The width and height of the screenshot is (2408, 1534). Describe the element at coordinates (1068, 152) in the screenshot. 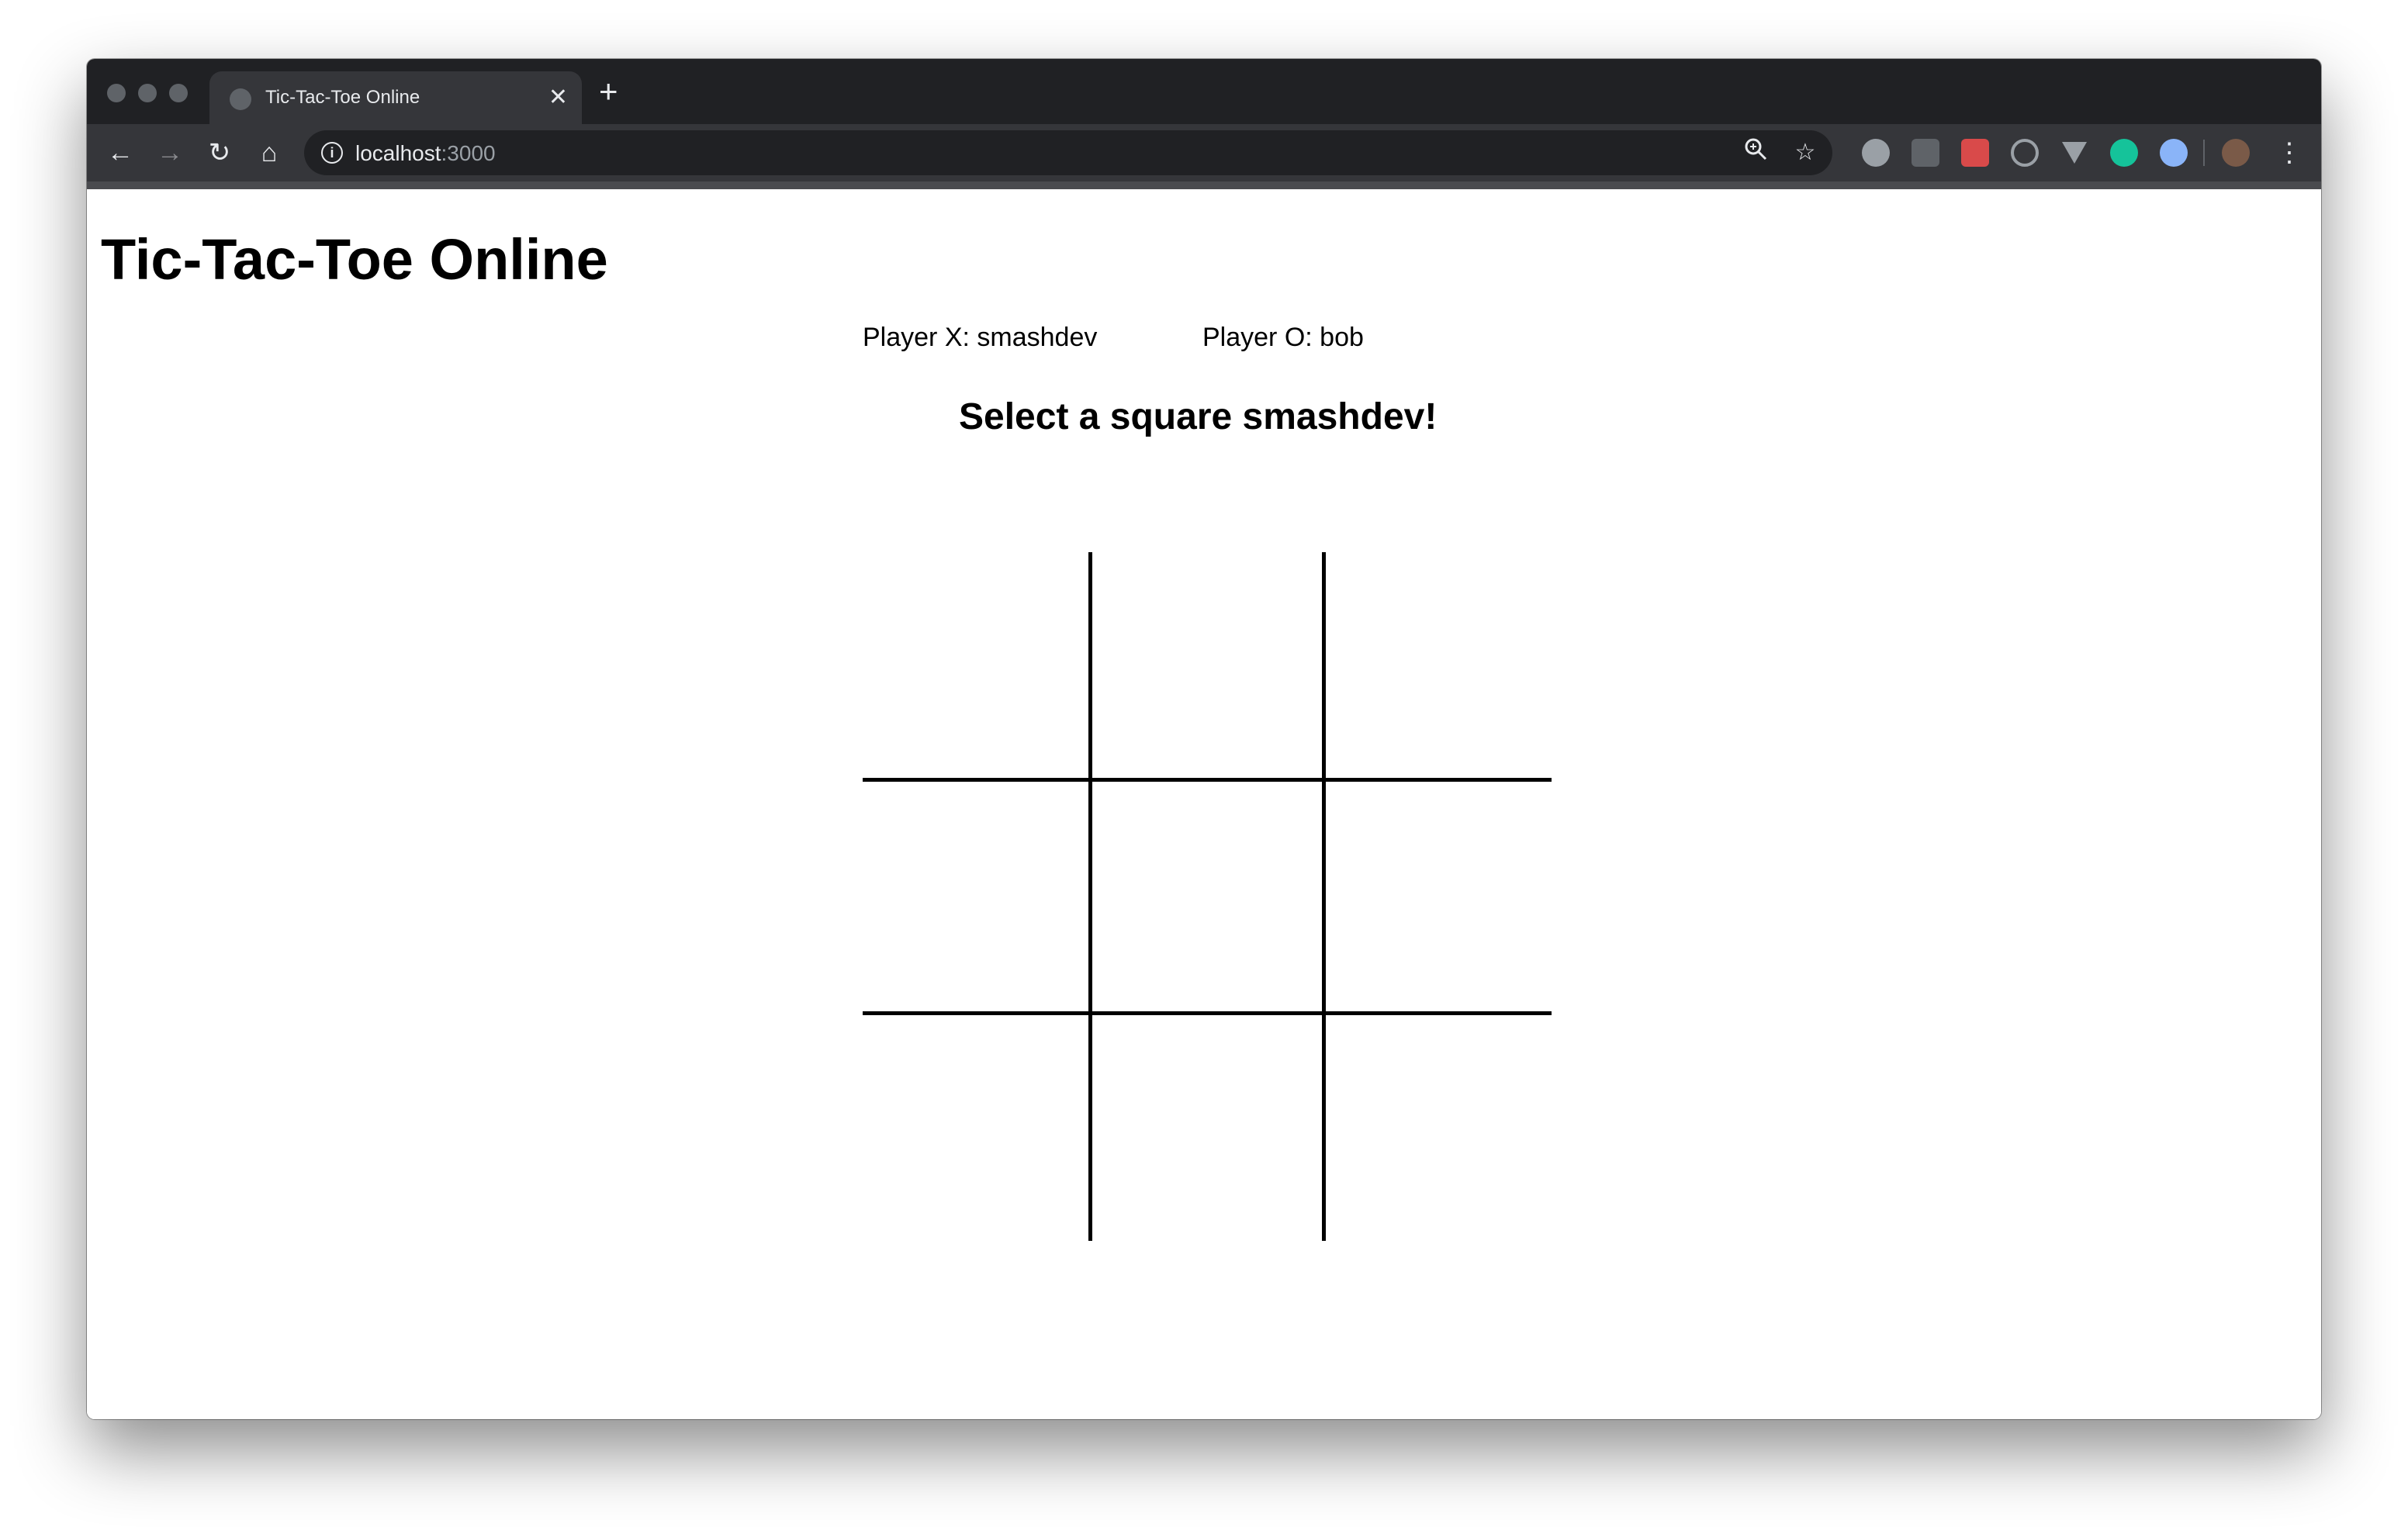

I see `address-bar: i localhost:3000 ☆` at that location.